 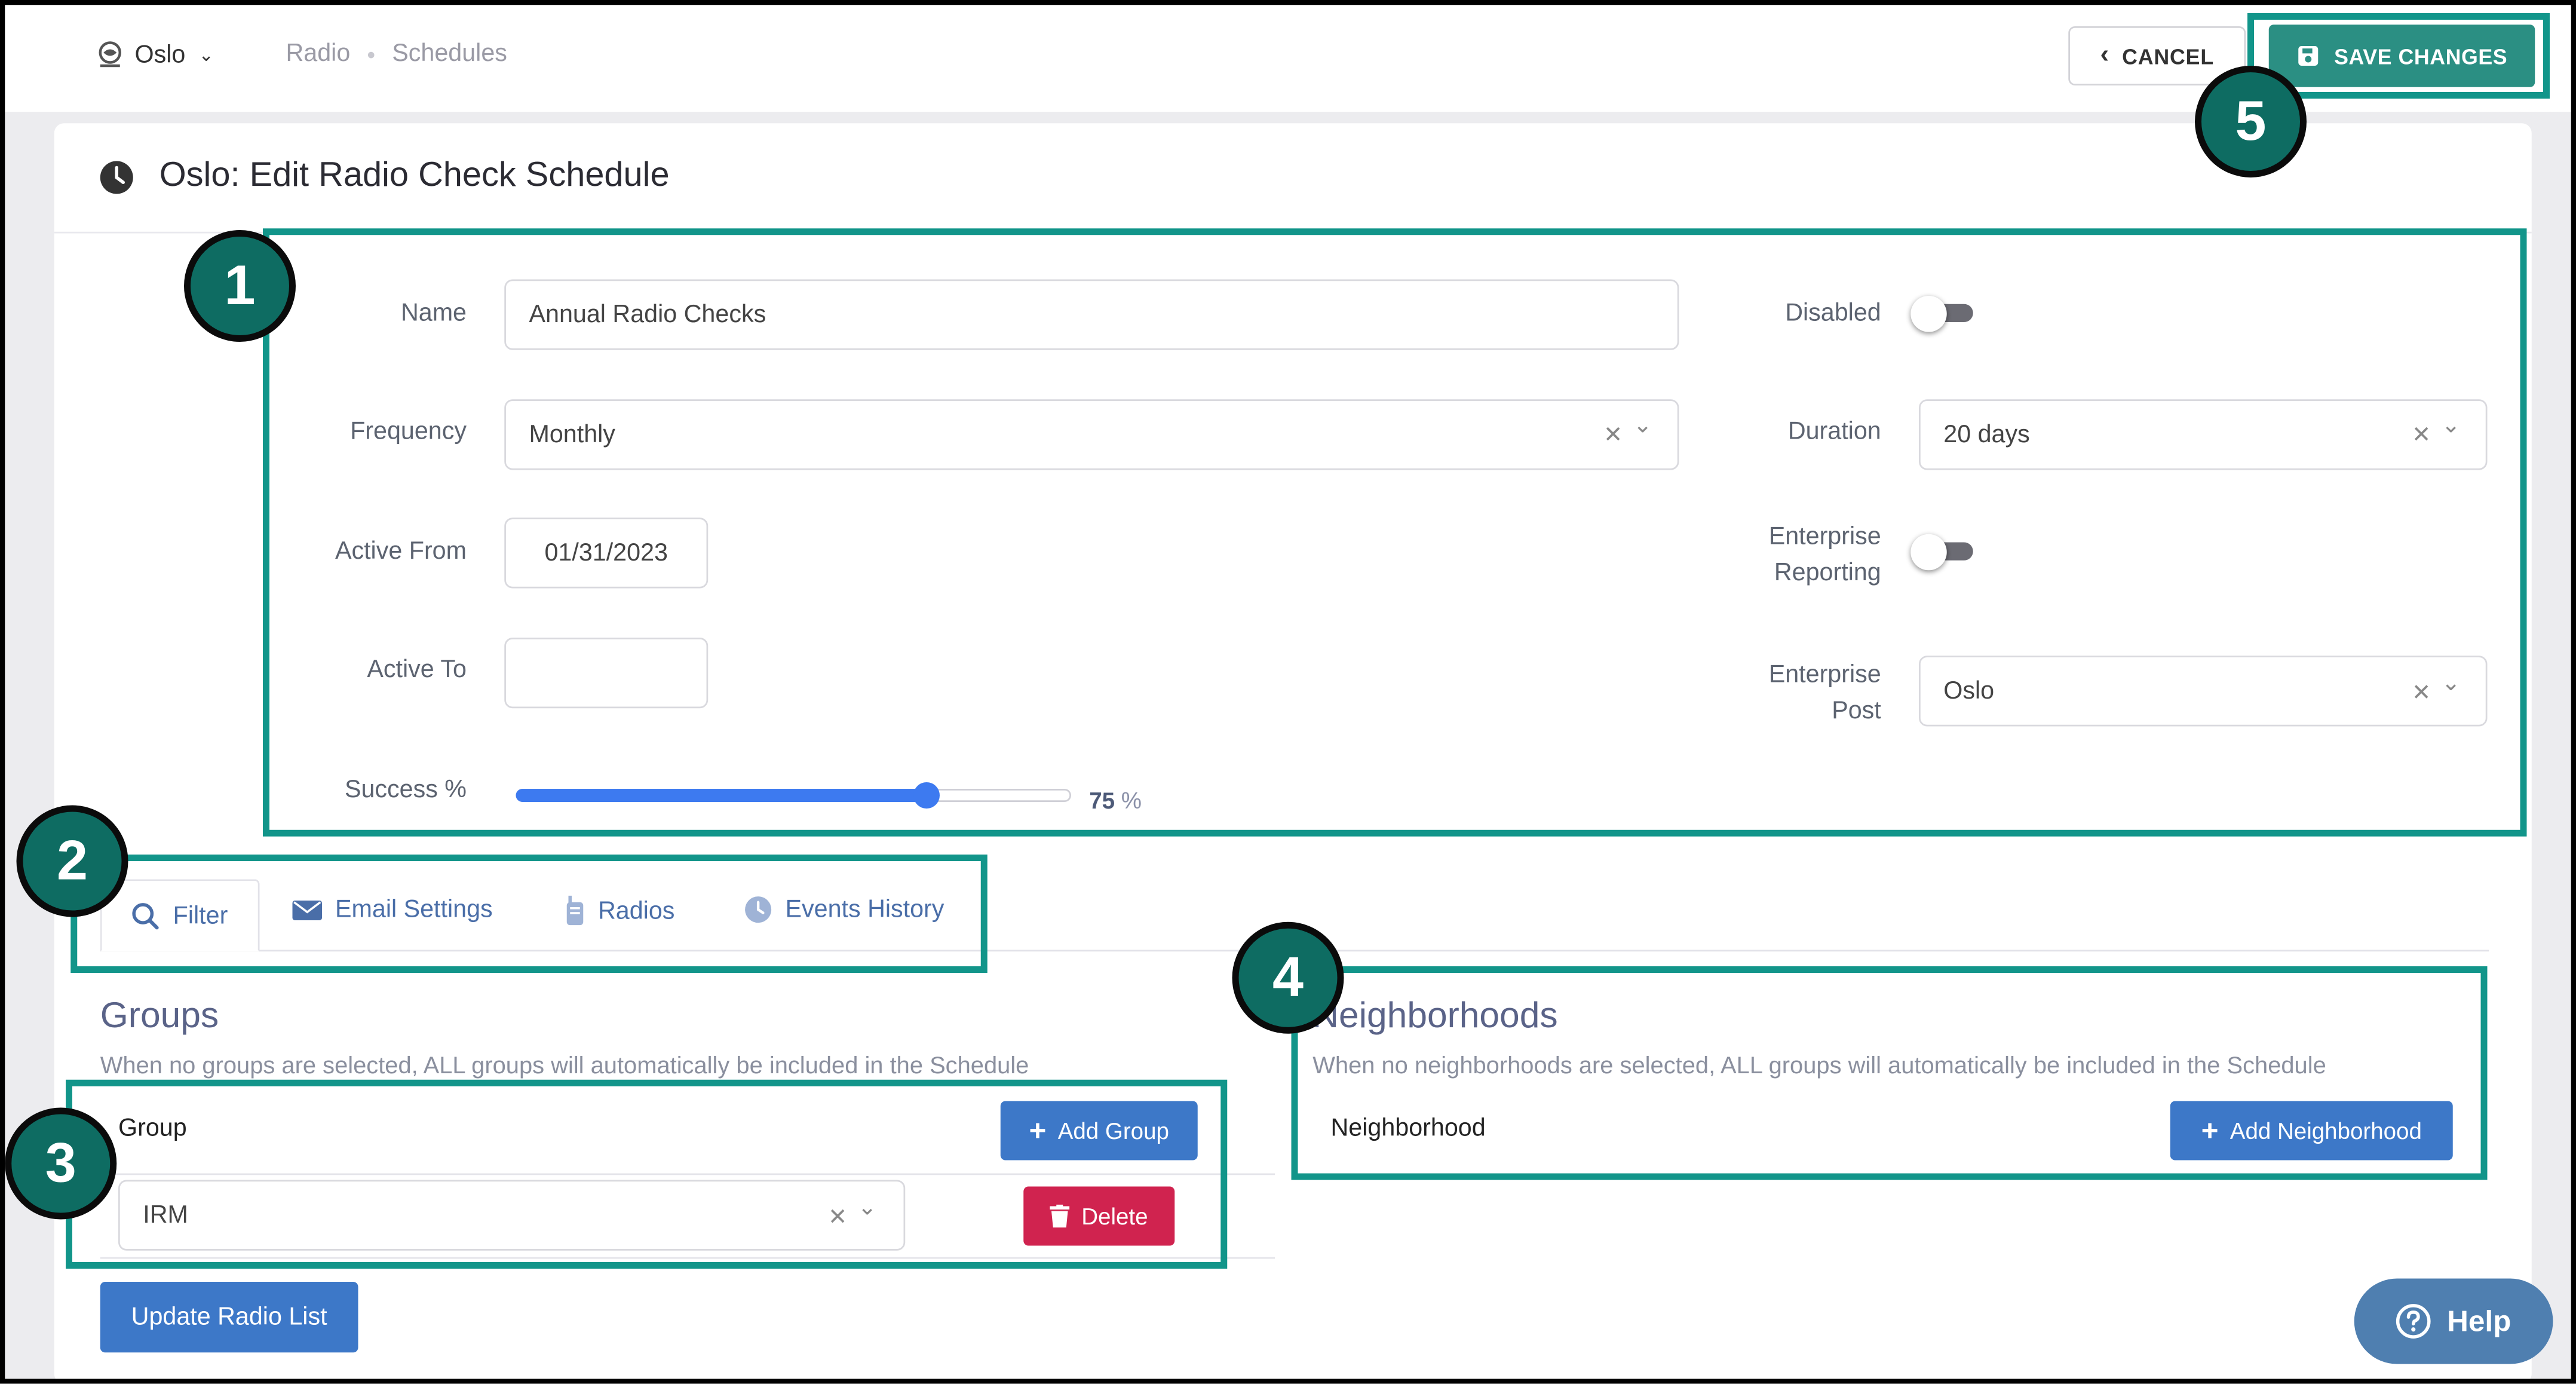 I want to click on cancel-label: CANCEL, so click(x=2168, y=56).